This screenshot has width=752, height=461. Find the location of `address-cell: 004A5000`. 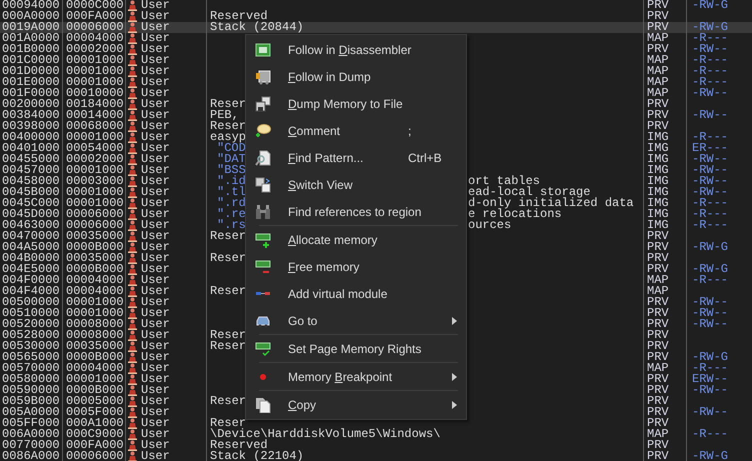

address-cell: 004A5000 is located at coordinates (31, 247).